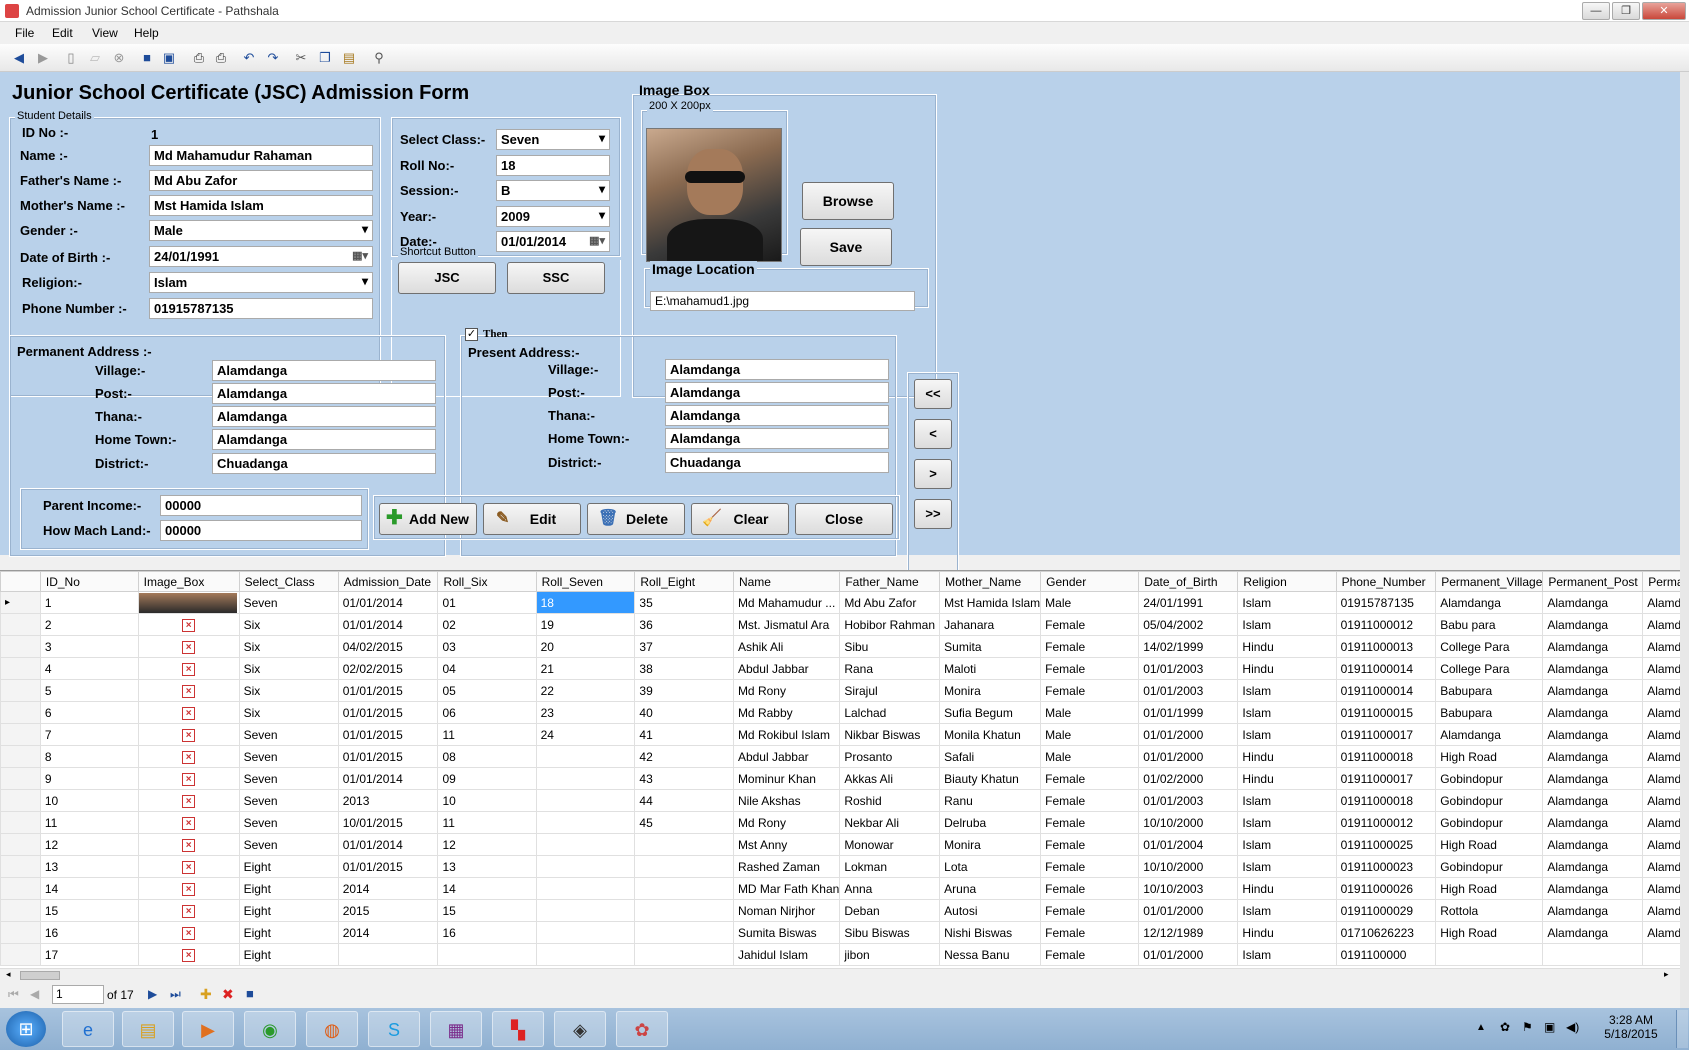 The image size is (1689, 1050). What do you see at coordinates (388, 932) in the screenshot?
I see `table-cell: 2014` at bounding box center [388, 932].